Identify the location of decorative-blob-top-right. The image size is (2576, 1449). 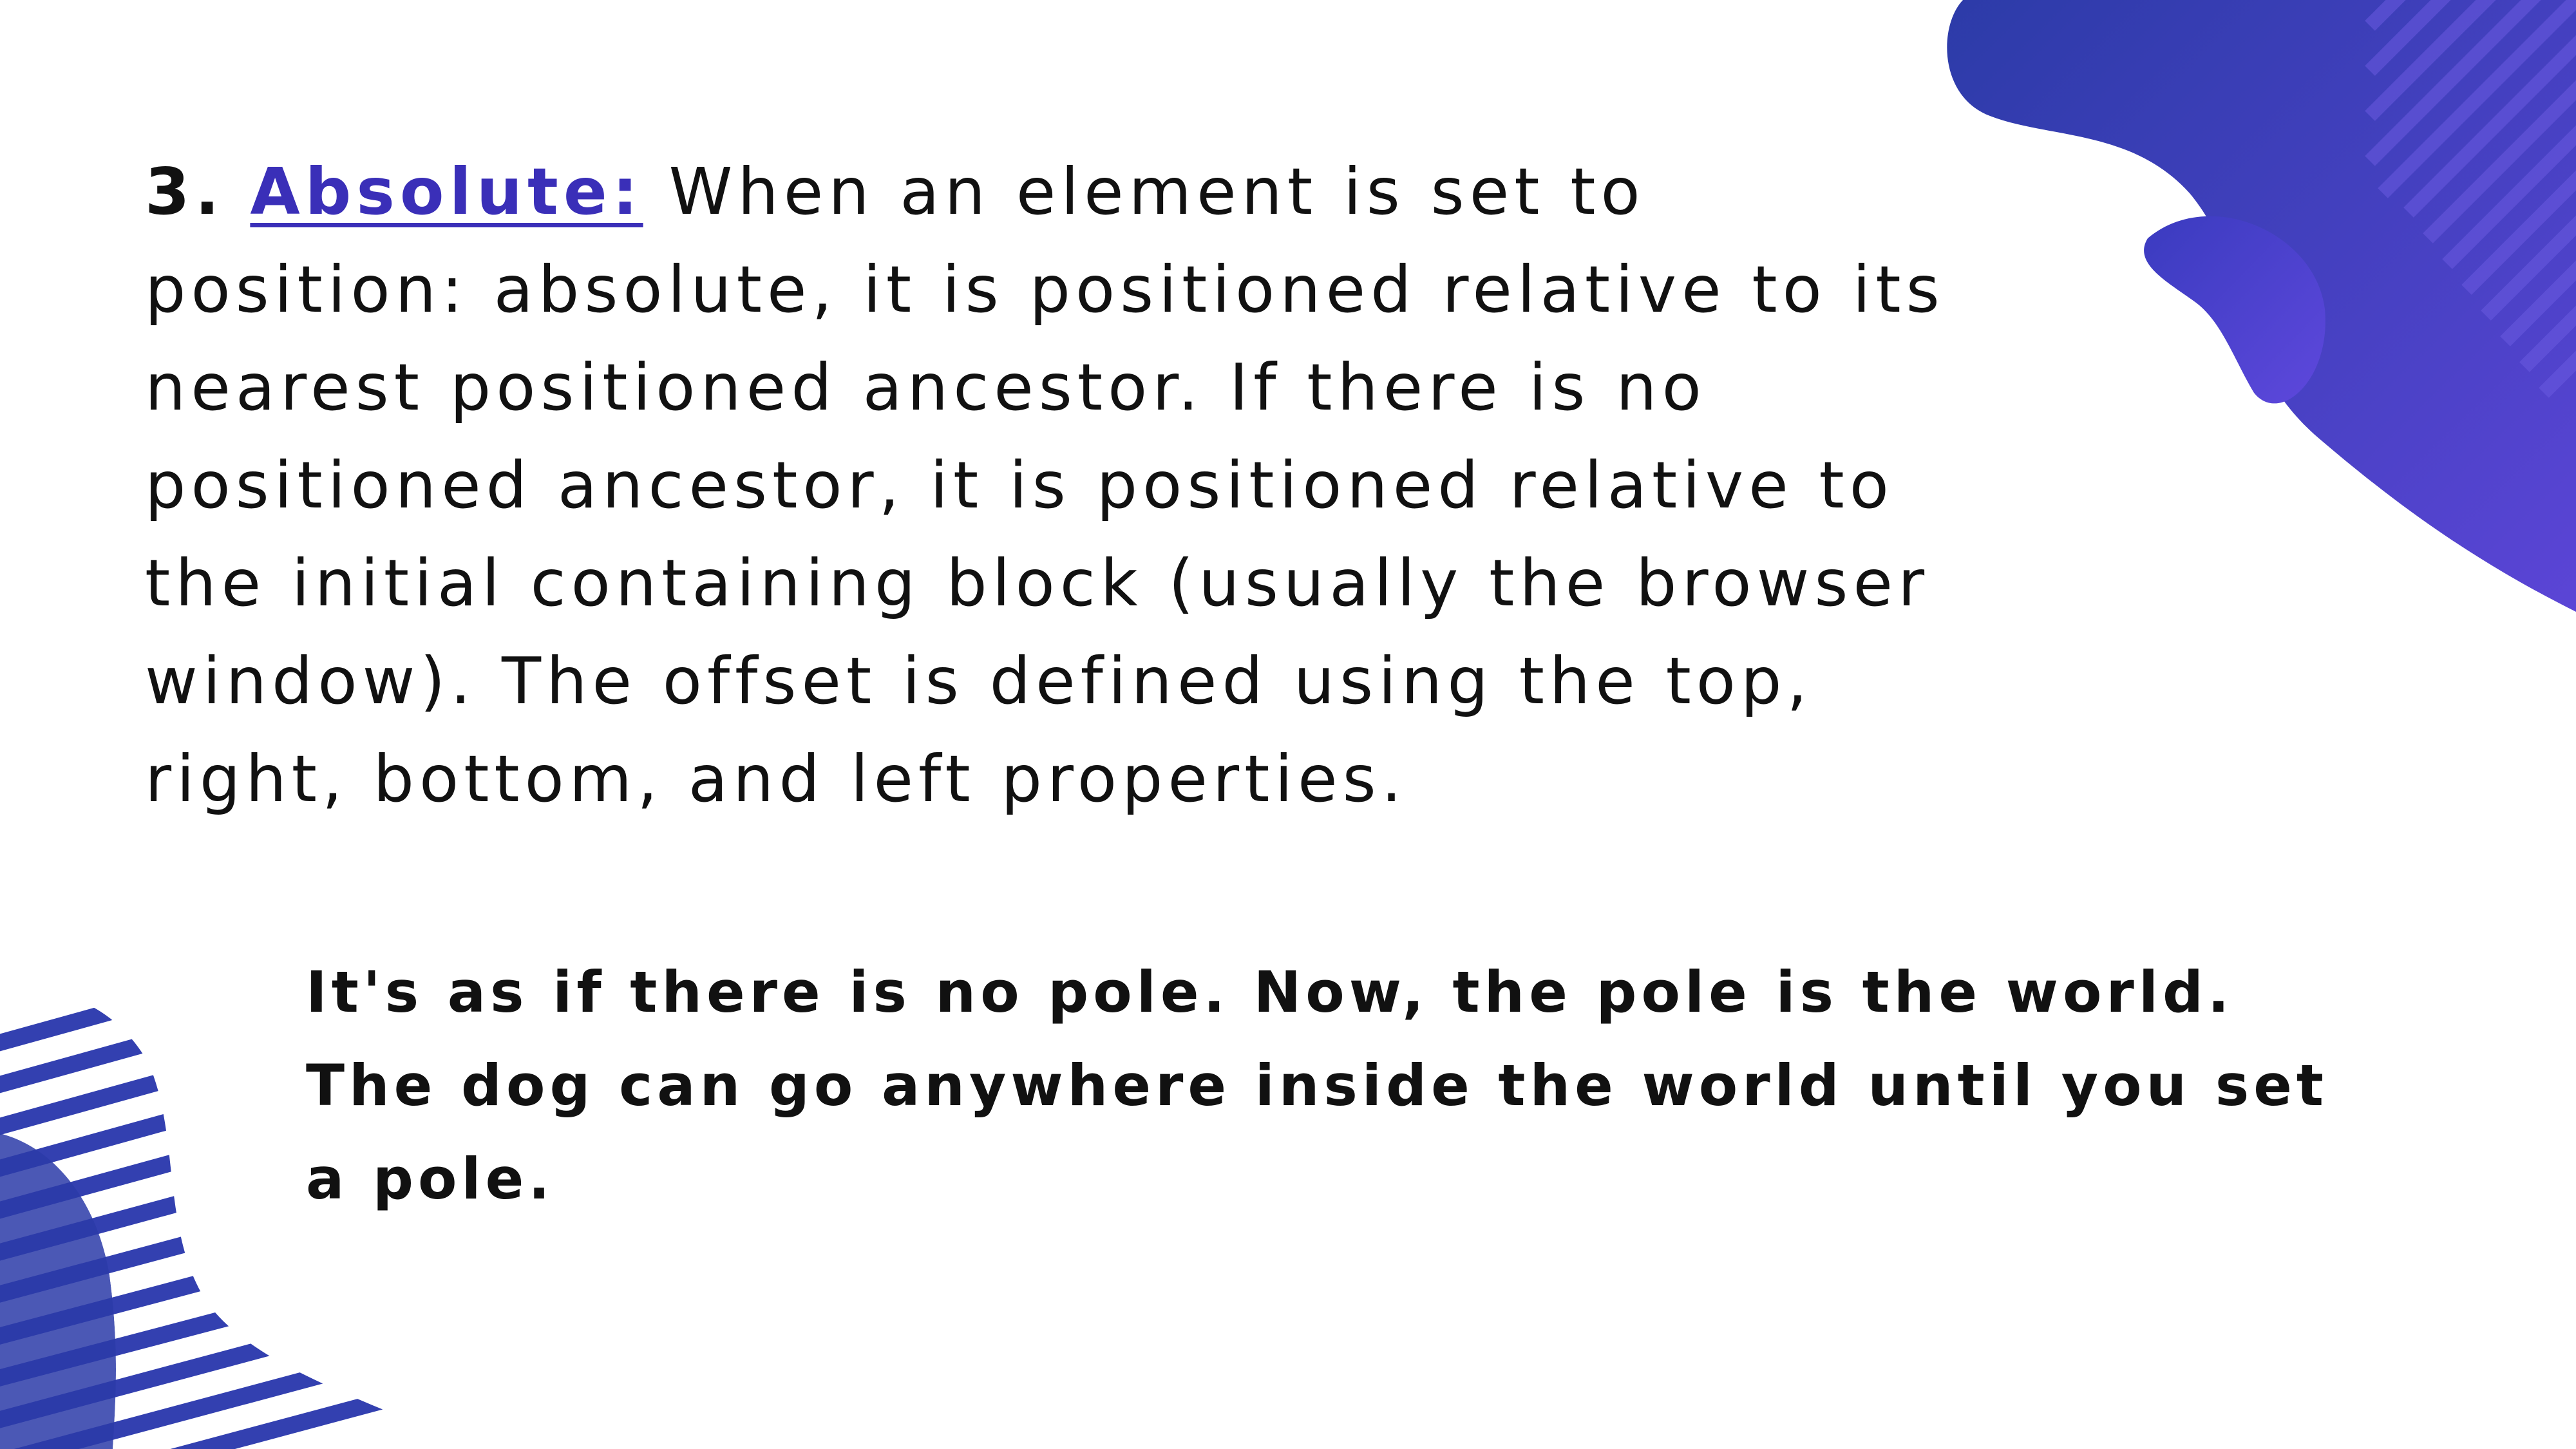
(2262, 306).